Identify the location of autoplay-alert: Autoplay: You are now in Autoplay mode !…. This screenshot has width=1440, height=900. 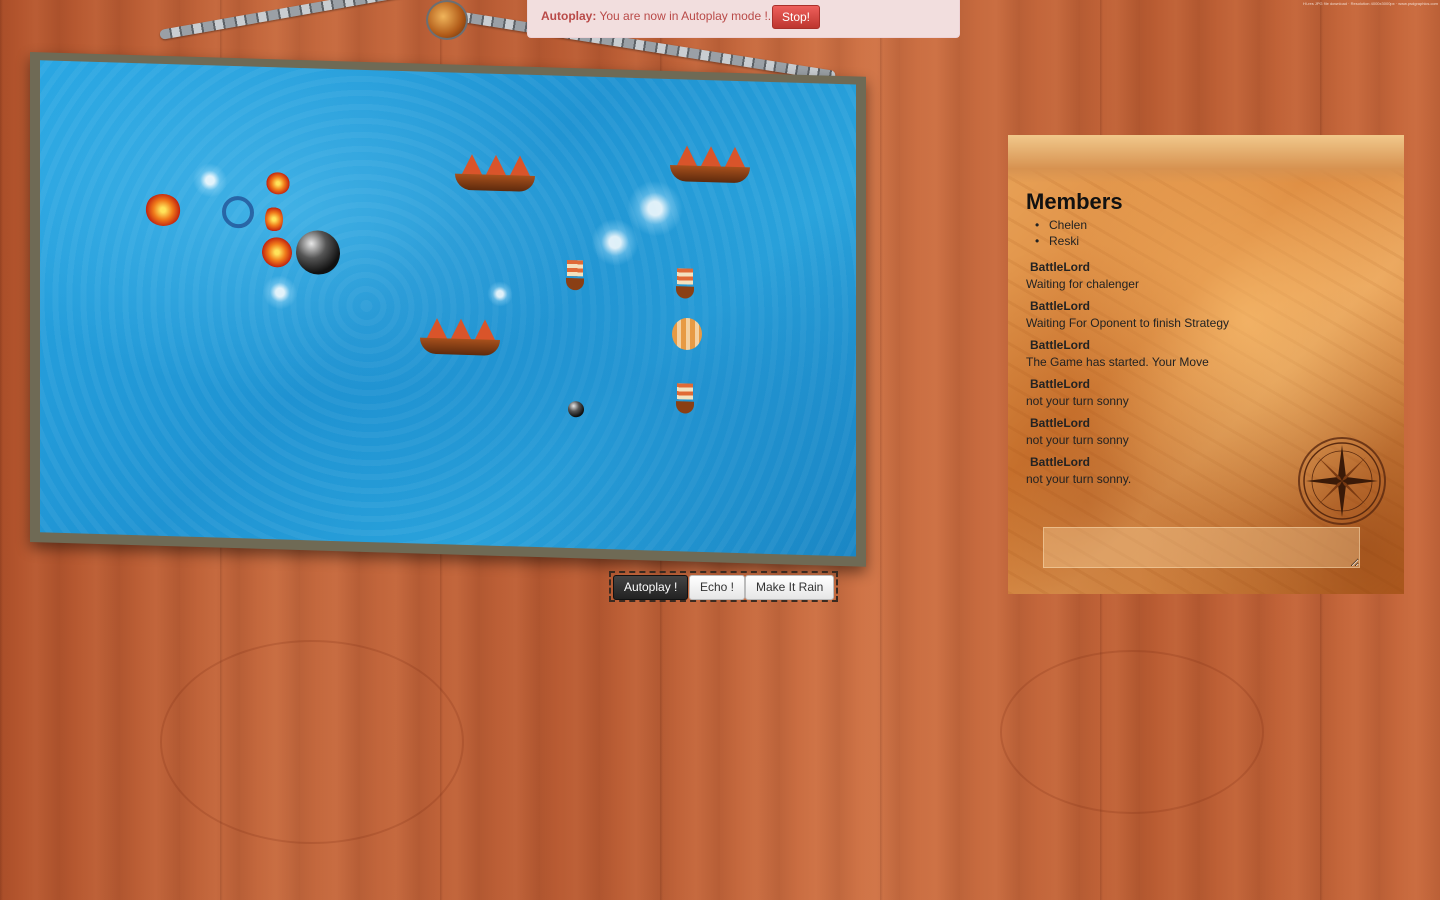
(743, 19).